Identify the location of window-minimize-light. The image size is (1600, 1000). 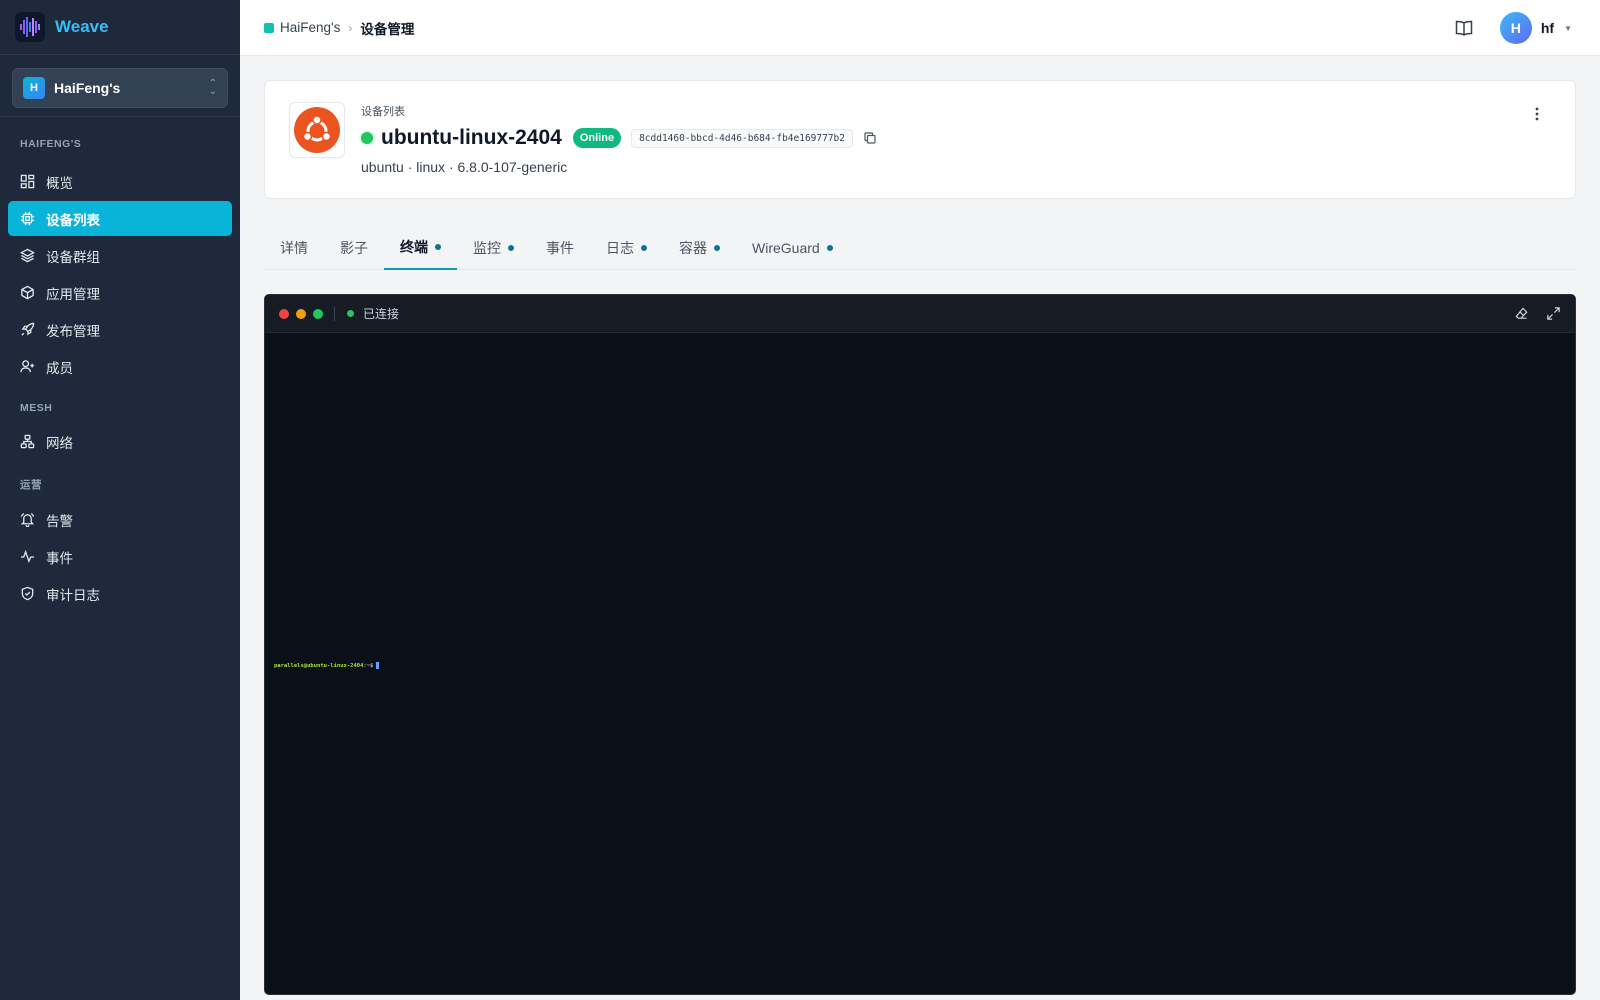
(301, 313).